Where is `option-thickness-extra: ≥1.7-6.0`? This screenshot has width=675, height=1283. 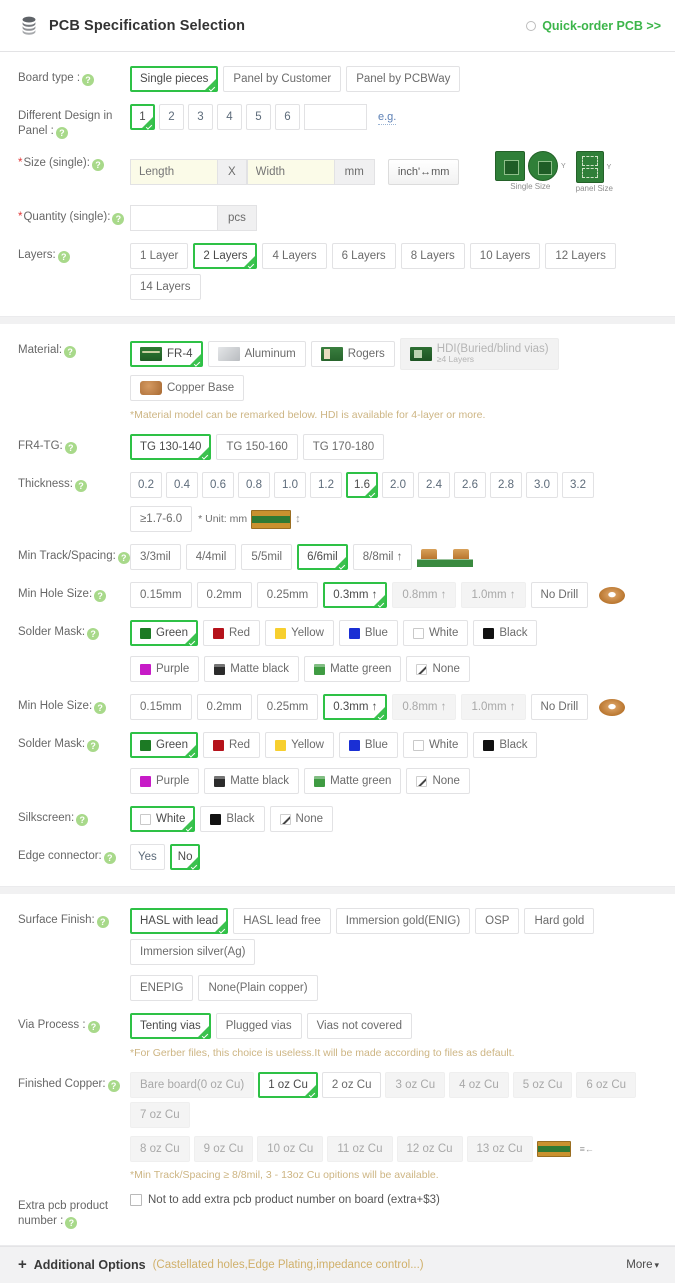 option-thickness-extra: ≥1.7-6.0 is located at coordinates (161, 519).